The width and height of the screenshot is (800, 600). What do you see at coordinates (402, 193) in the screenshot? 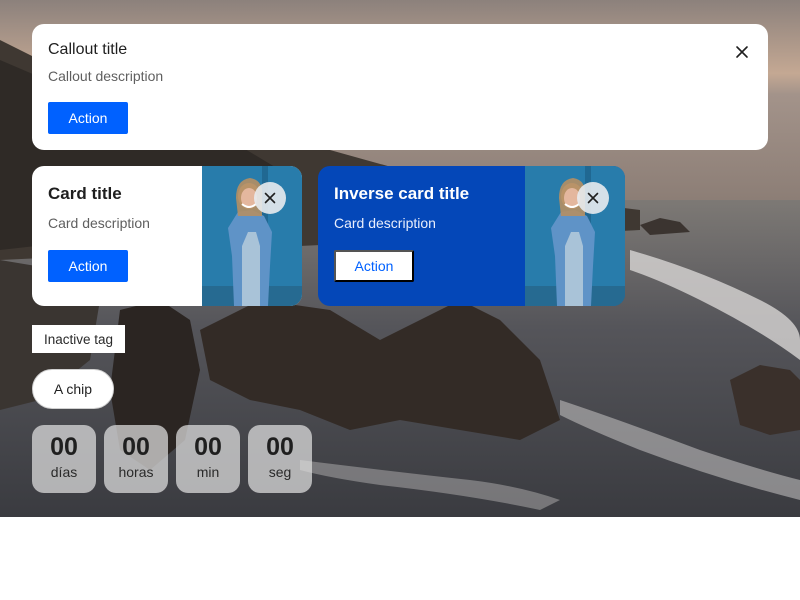
I see `card-title: Inverse card title` at bounding box center [402, 193].